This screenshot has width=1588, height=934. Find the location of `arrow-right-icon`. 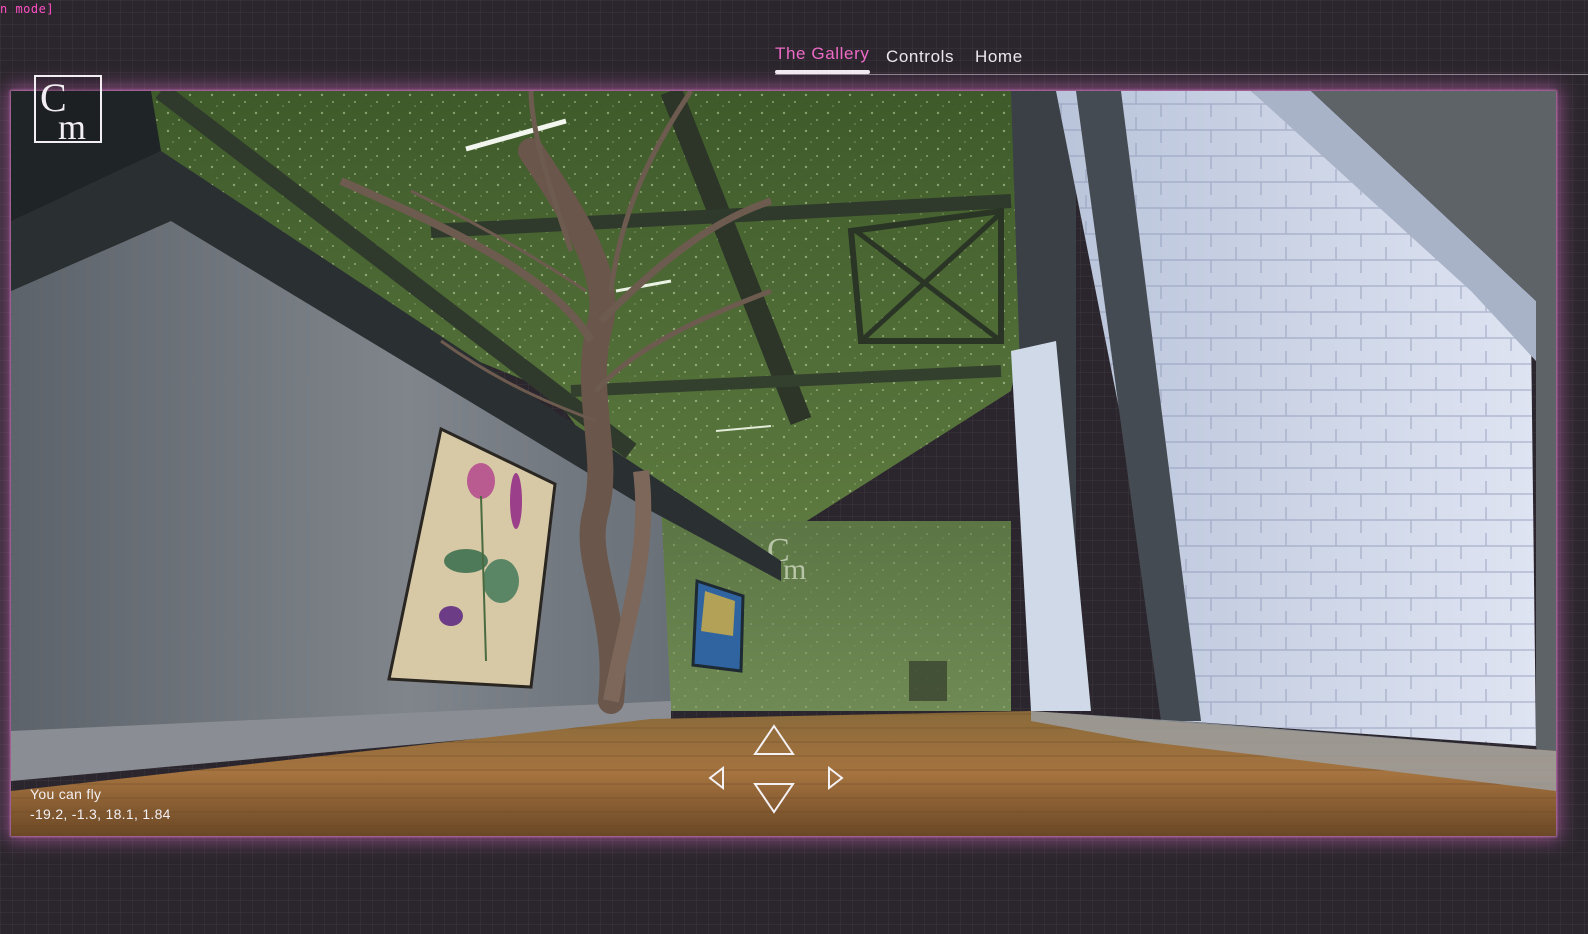

arrow-right-icon is located at coordinates (836, 778).